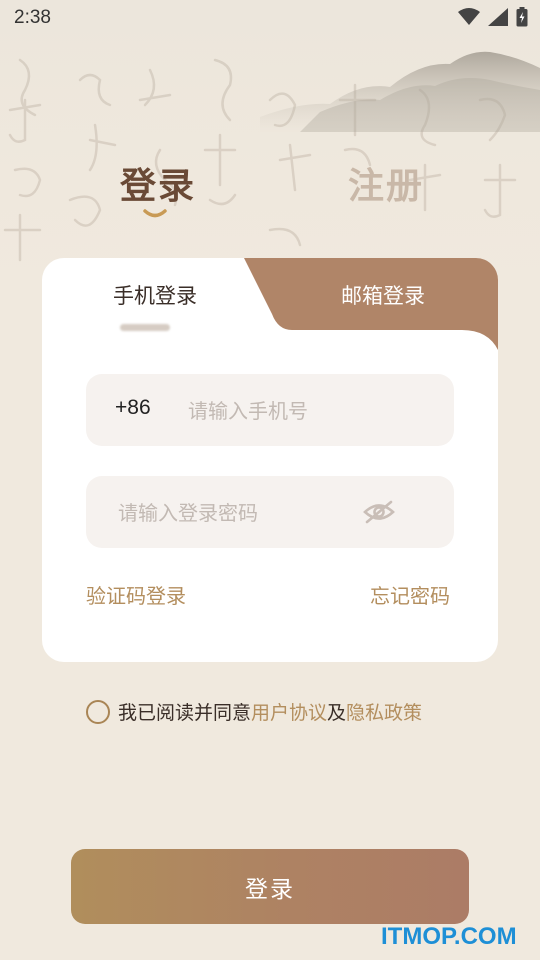 The image size is (540, 960). I want to click on signal-icon, so click(498, 17).